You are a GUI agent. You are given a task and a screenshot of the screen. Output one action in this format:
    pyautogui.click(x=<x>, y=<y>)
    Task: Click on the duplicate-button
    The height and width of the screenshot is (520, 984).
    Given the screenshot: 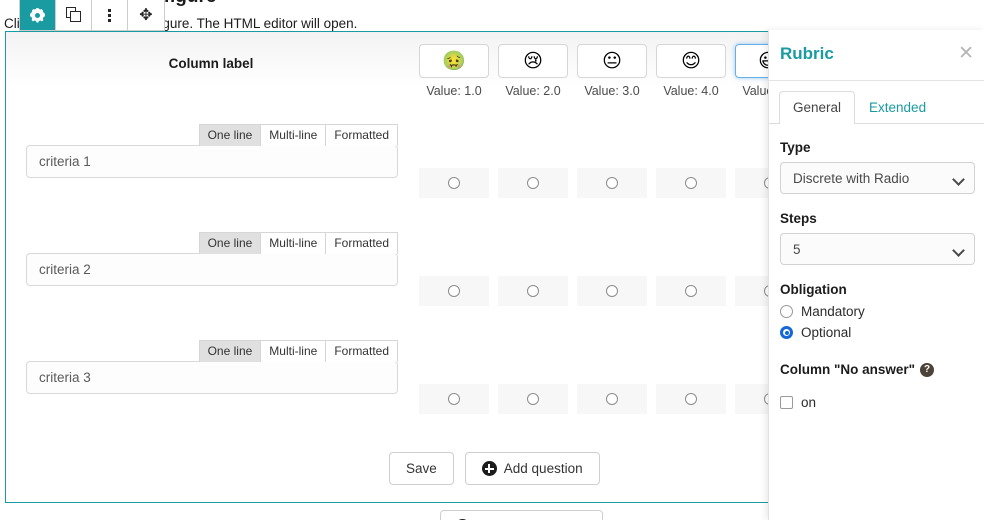 What is the action you would take?
    pyautogui.click(x=74, y=15)
    